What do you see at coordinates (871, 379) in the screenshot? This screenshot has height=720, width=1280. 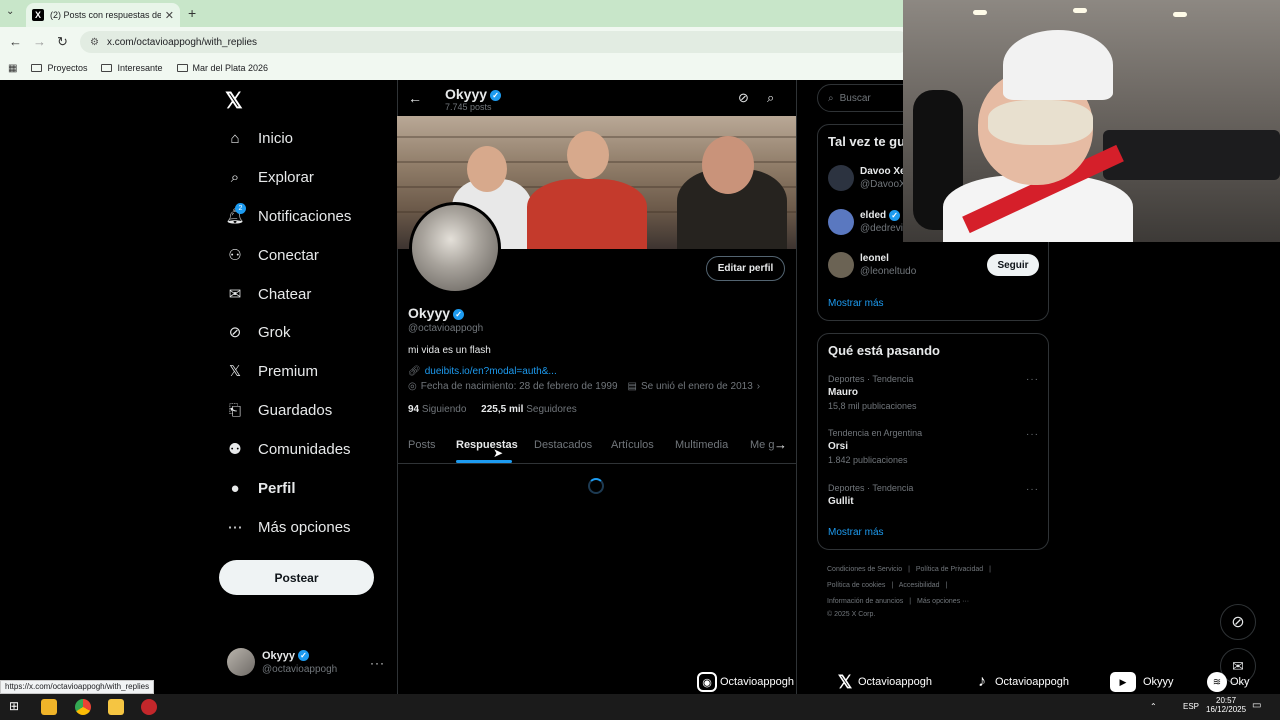 I see `trend-category: Deportes · Tendencia` at bounding box center [871, 379].